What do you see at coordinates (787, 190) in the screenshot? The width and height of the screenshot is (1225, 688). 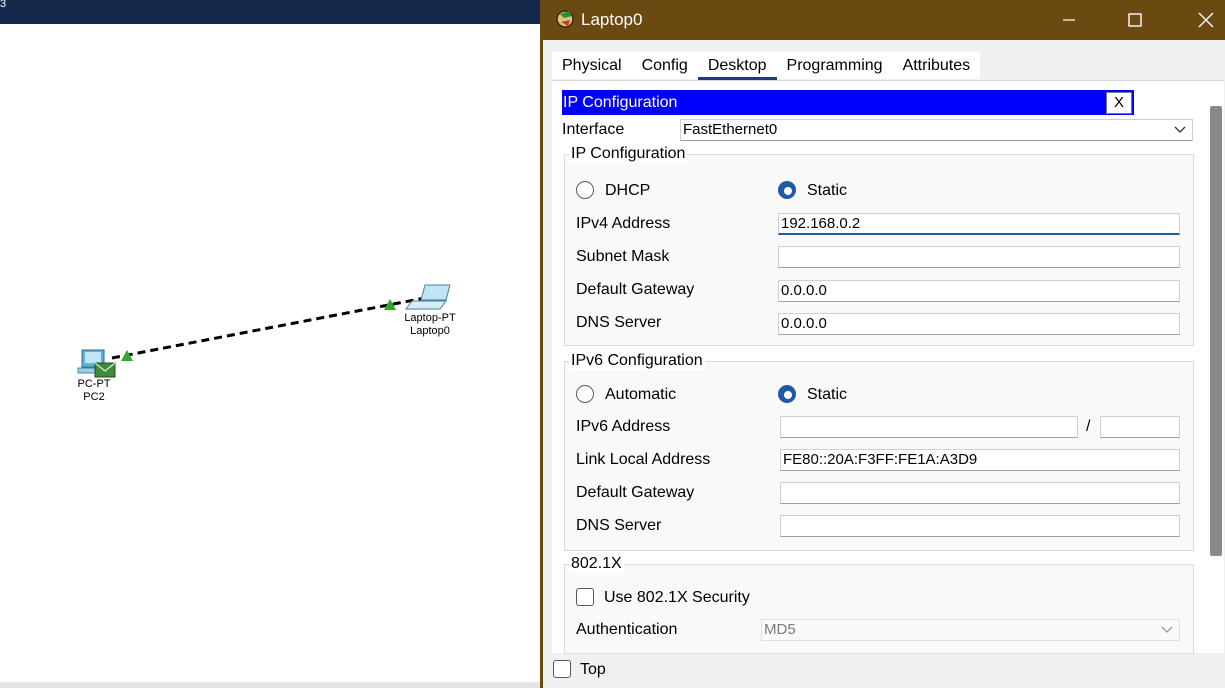 I see `ipv4-static-radio` at bounding box center [787, 190].